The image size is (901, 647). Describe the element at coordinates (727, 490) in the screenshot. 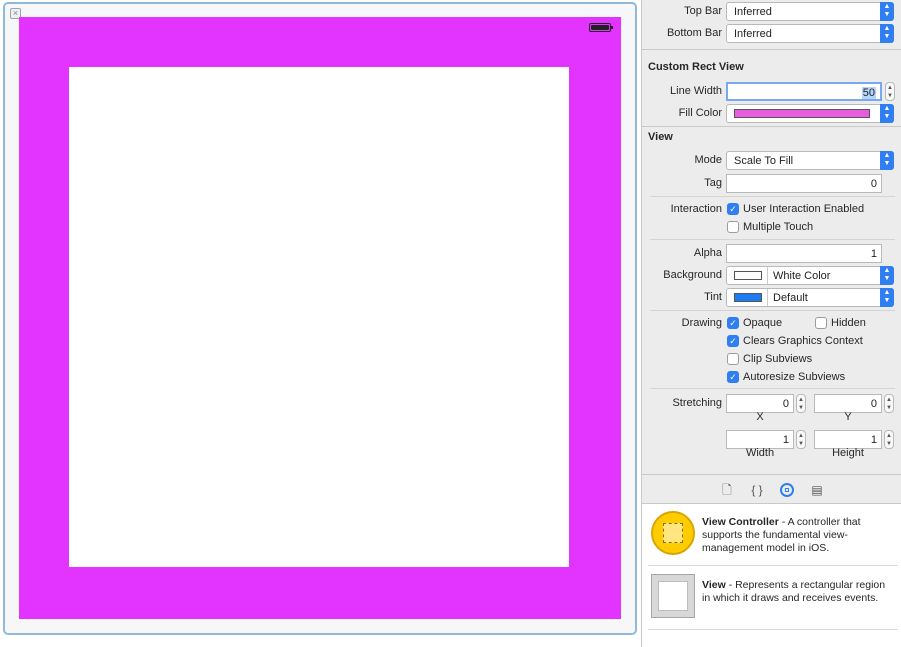

I see `file-template-icon: 🗋` at that location.